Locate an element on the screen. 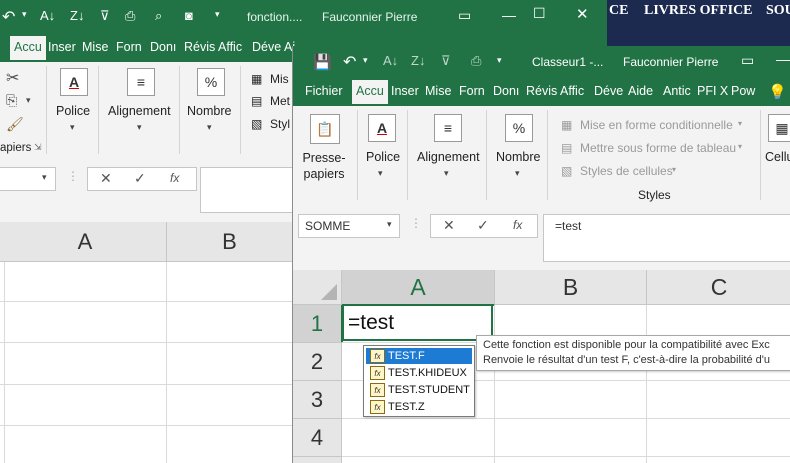 This screenshot has width=790, height=463. police-dropdown-icon: ▾ is located at coordinates (72, 127).